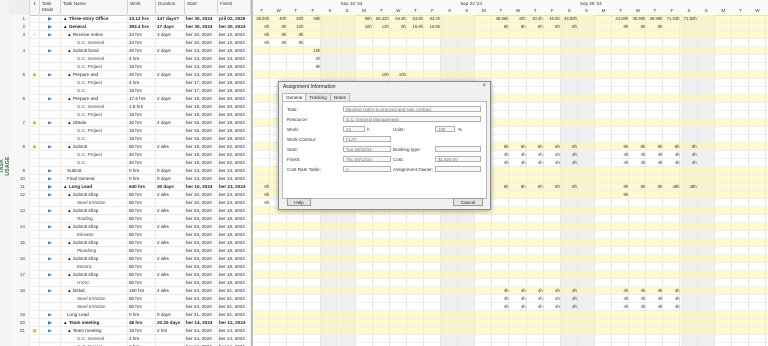 The image size is (768, 346). I want to click on start-cell: ber 03, 2024, so click(201, 243).